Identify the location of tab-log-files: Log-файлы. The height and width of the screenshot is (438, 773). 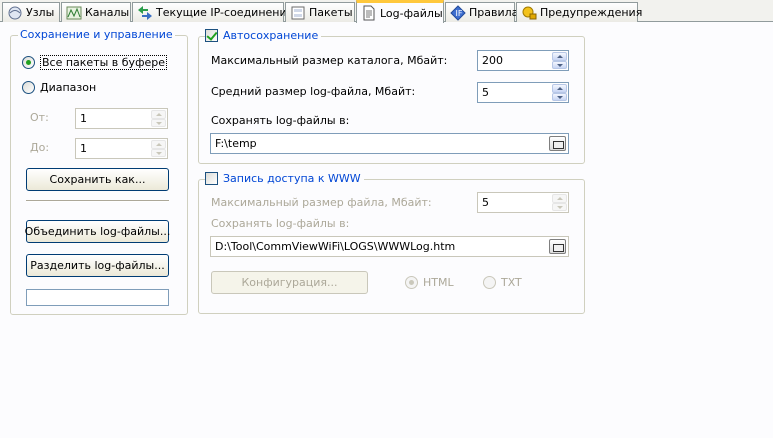
(400, 11).